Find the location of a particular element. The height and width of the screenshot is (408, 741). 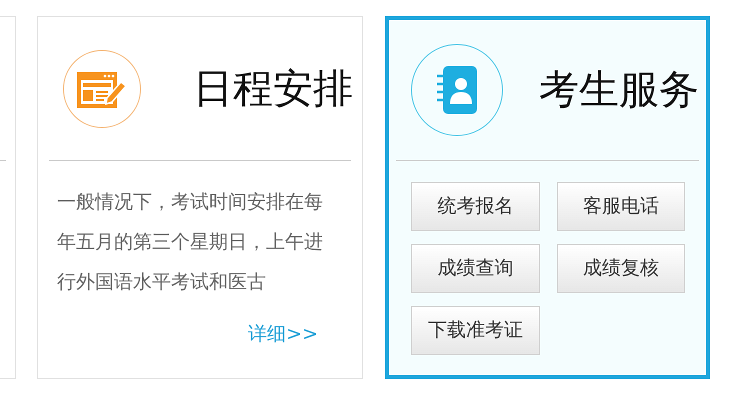

card-description: 一般情况下，考试时间安排在每年五月的第三个星期日，上午进行外国语水平考试和医古 is located at coordinates (190, 242).